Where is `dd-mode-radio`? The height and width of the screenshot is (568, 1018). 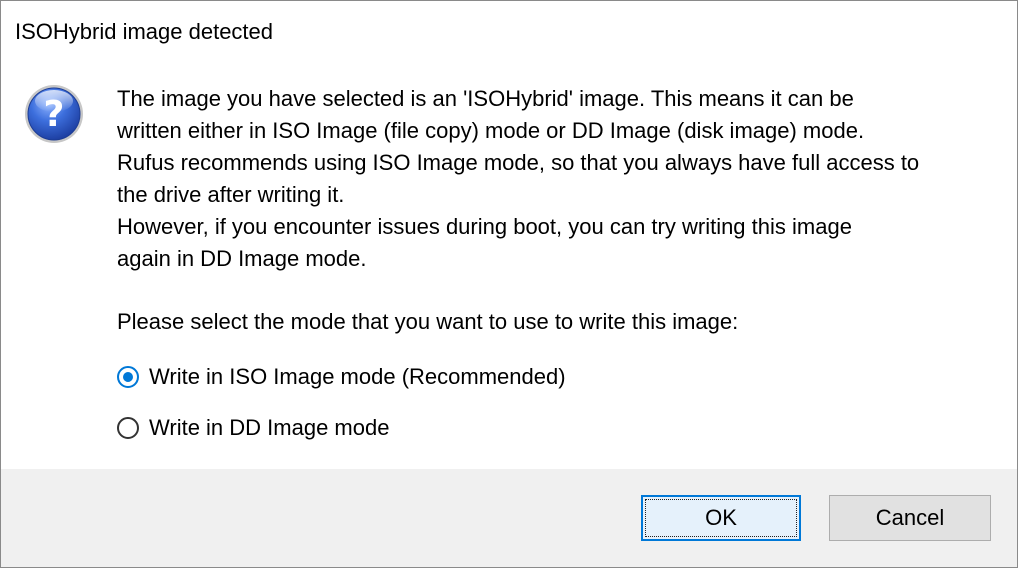 dd-mode-radio is located at coordinates (128, 428).